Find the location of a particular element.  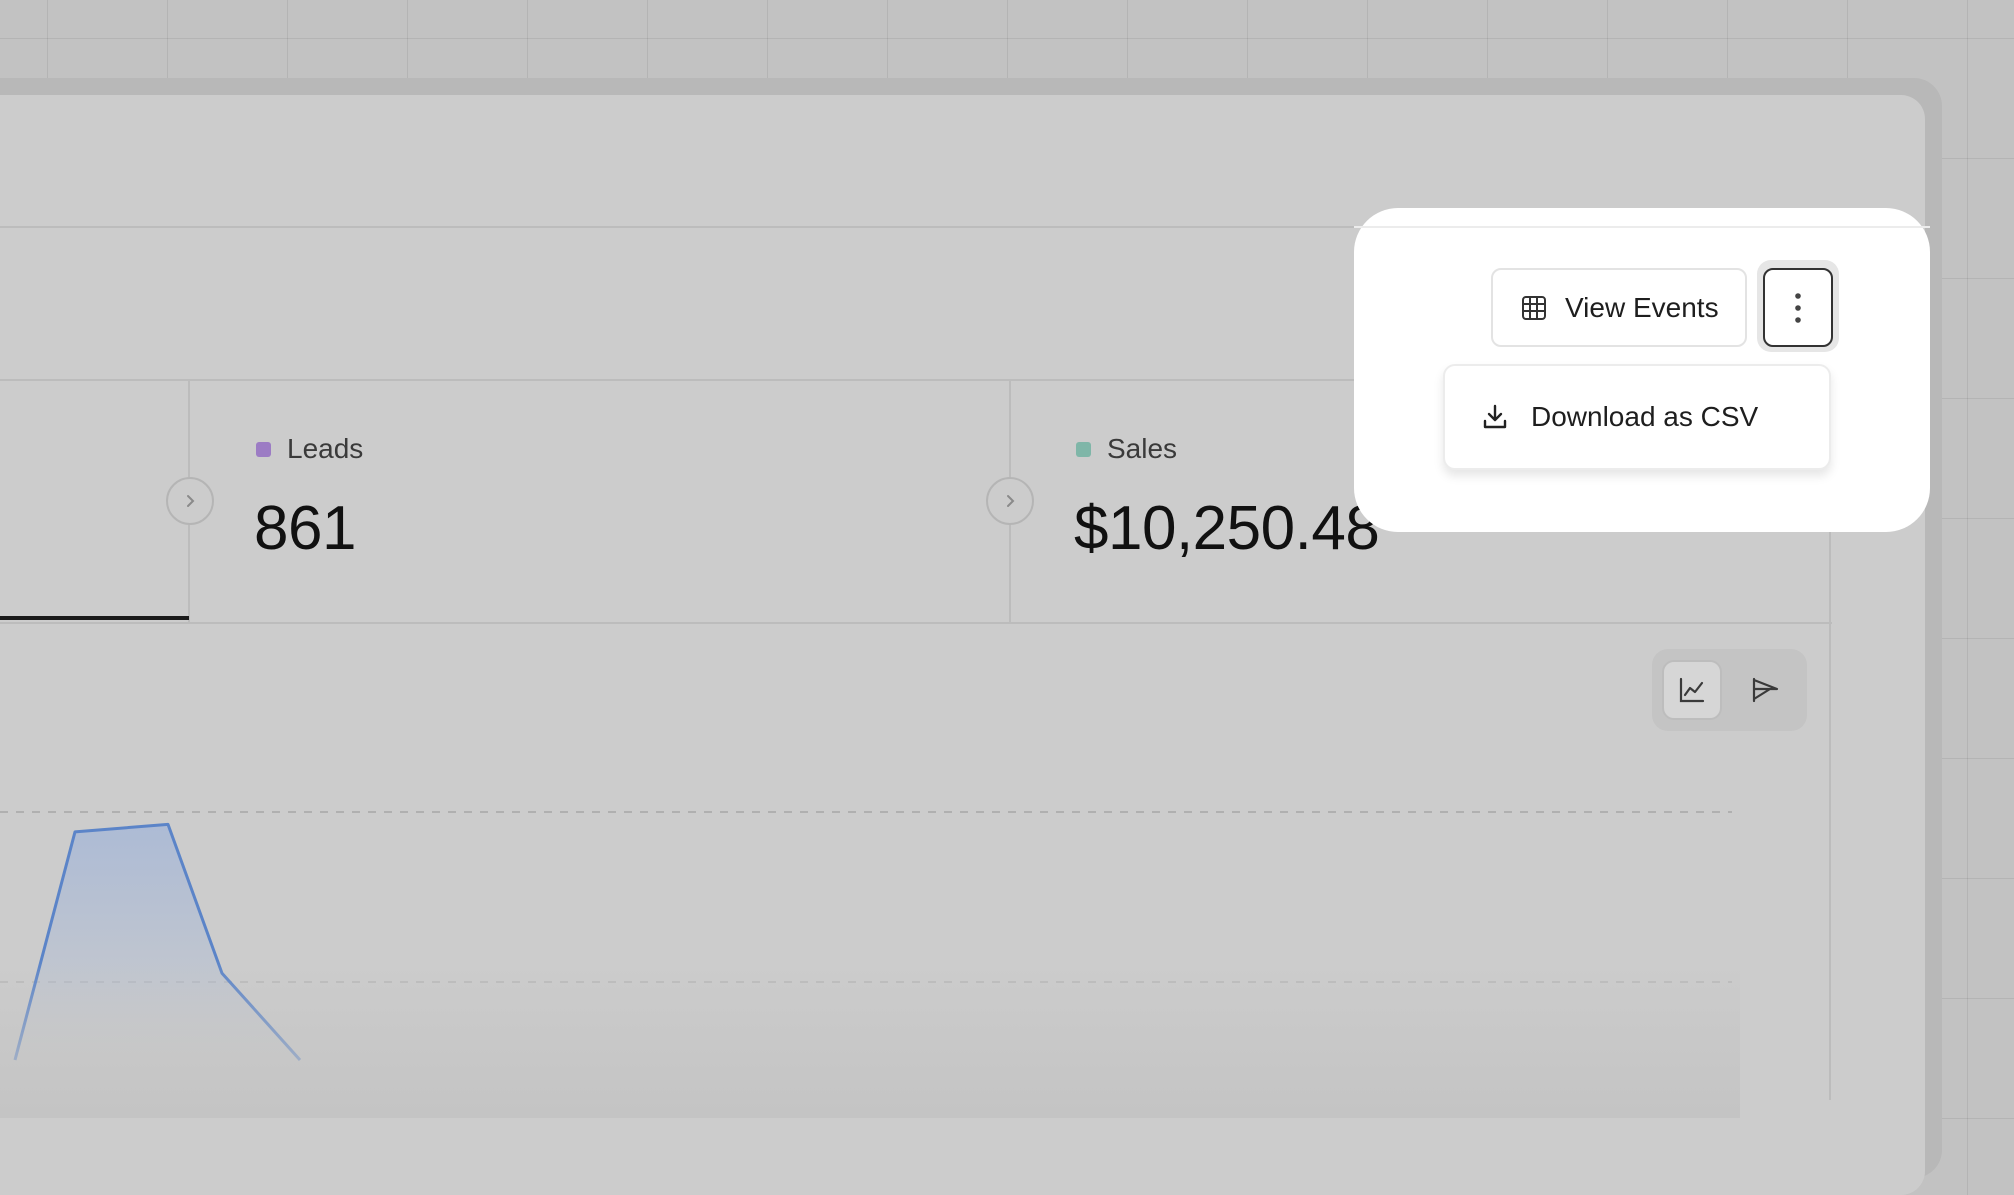

chart-type-toggle is located at coordinates (1729, 690).